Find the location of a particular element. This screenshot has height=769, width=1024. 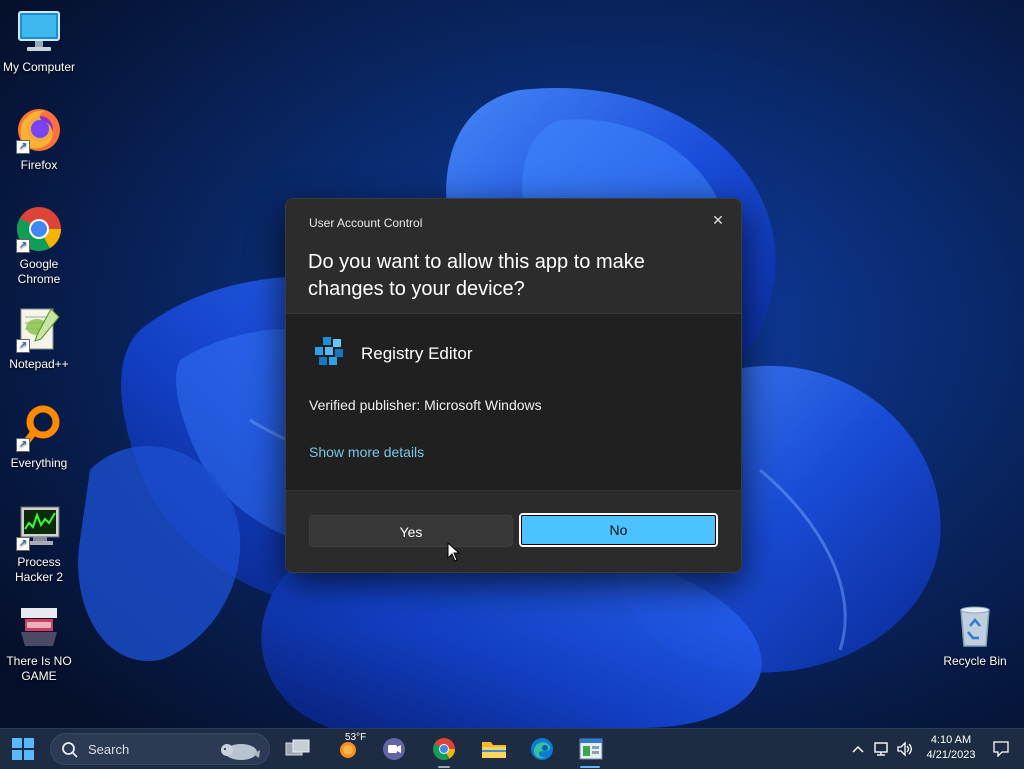

clock: 4:10 AM 4/21/2023 is located at coordinates (951, 749).